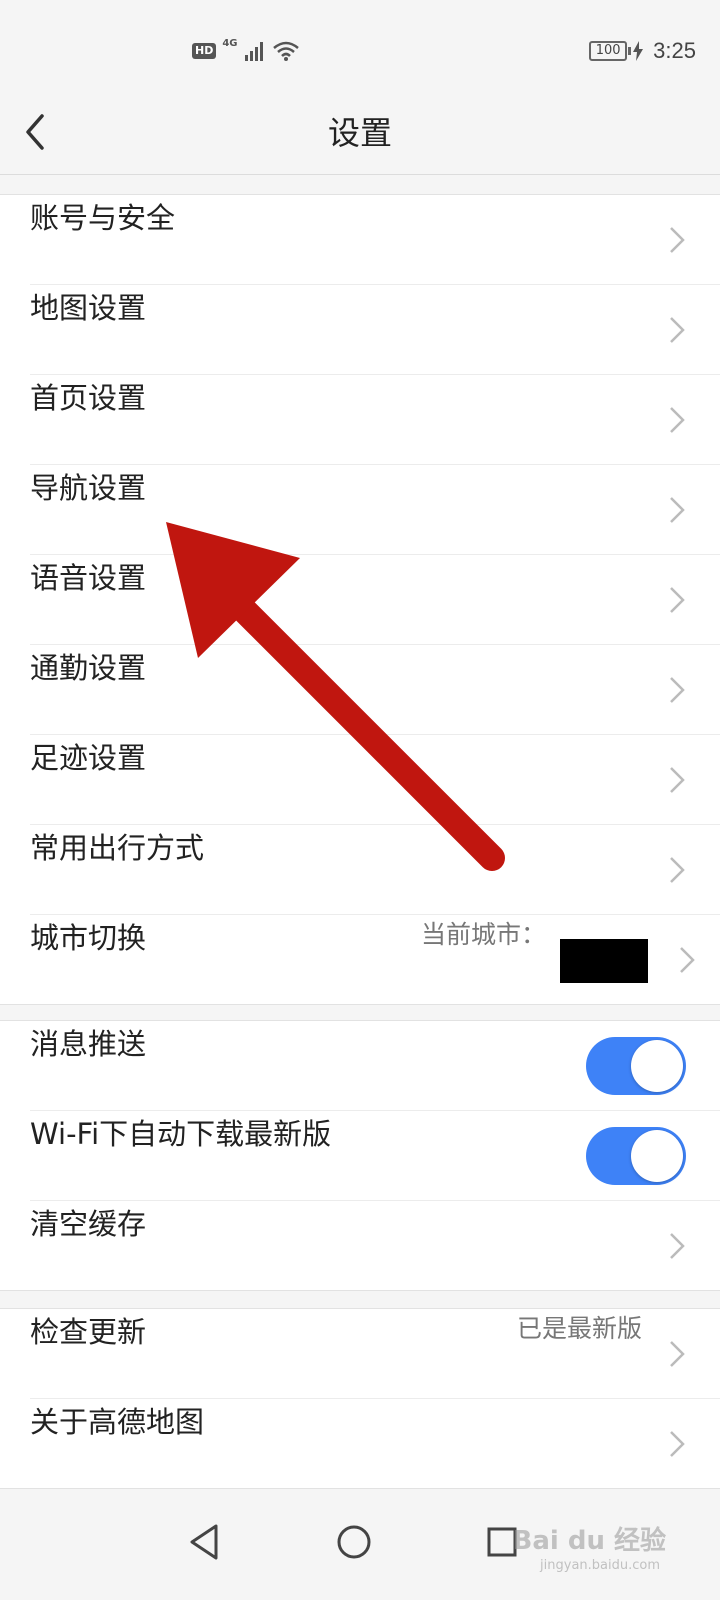 This screenshot has width=720, height=1600. What do you see at coordinates (181, 1134) in the screenshot?
I see `row-label: Wi-Fi下自动下载最新版` at bounding box center [181, 1134].